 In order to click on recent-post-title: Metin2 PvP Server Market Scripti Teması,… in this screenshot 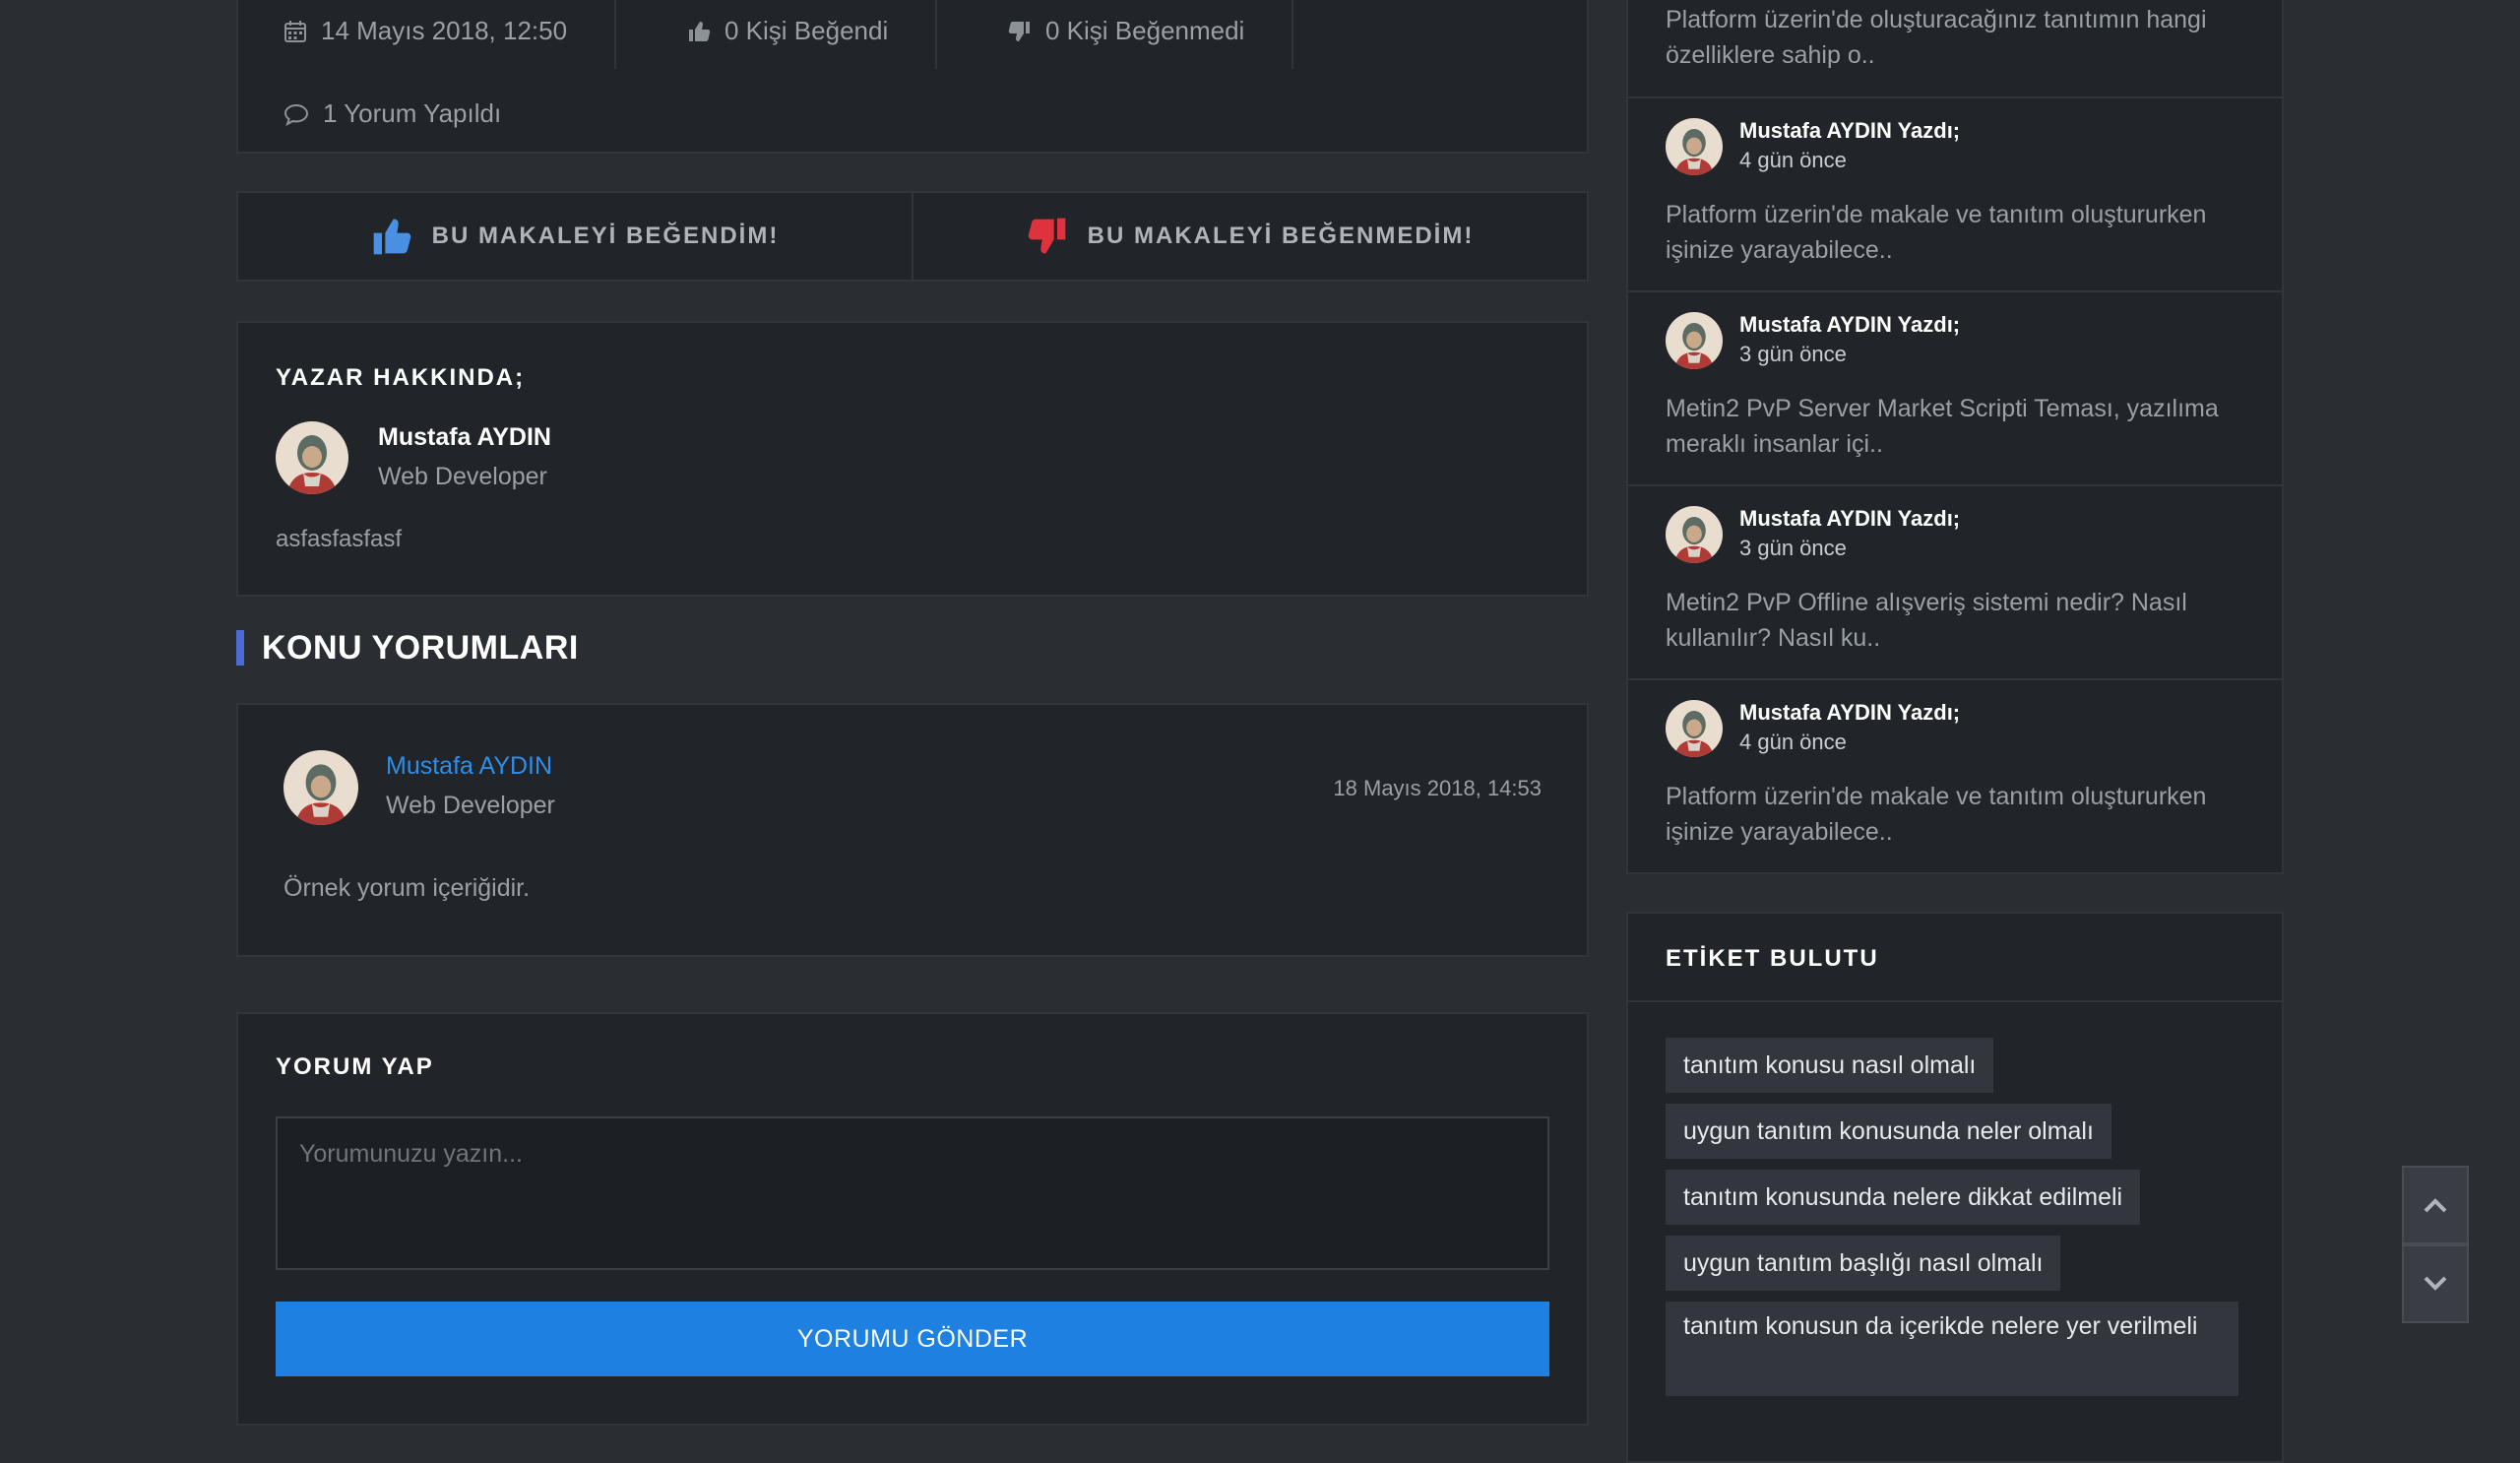, I will do `click(1961, 426)`.